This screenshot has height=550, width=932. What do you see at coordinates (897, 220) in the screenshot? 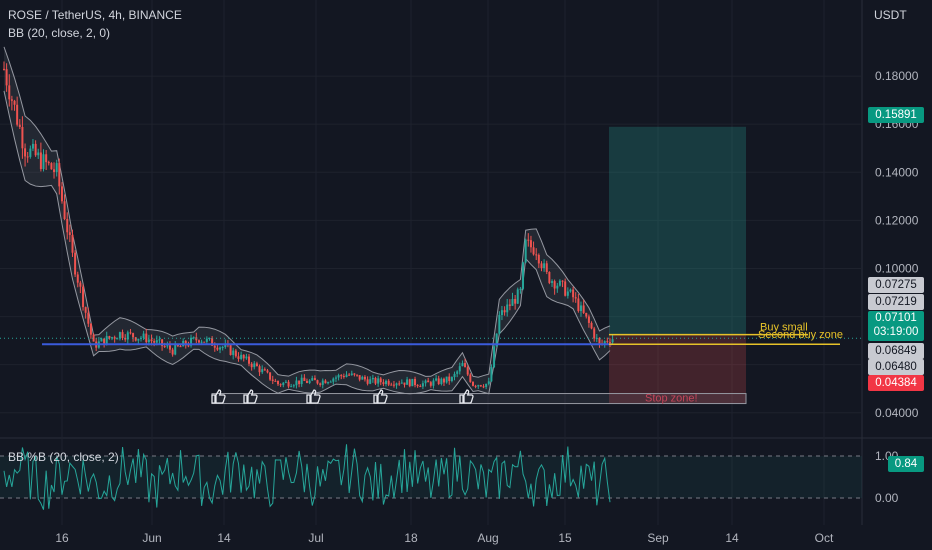
I see `y-tick-label: 0.12000` at bounding box center [897, 220].